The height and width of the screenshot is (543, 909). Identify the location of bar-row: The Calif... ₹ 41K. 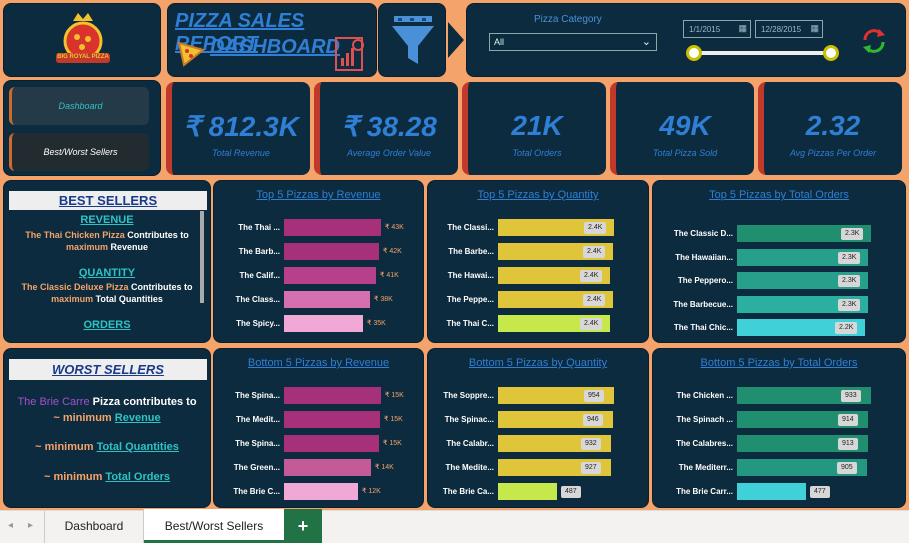
(318, 275).